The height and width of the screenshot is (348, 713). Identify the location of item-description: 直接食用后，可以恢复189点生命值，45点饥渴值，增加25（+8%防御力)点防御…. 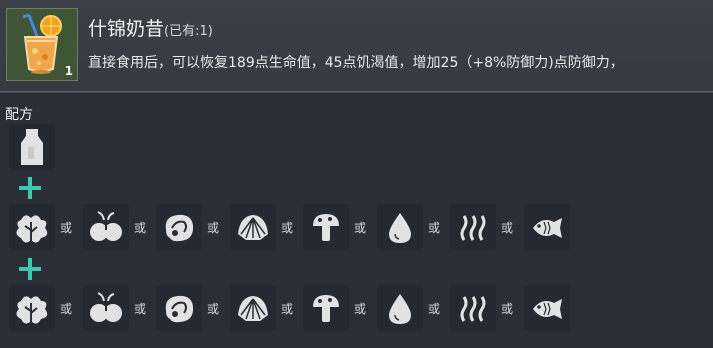
(356, 63).